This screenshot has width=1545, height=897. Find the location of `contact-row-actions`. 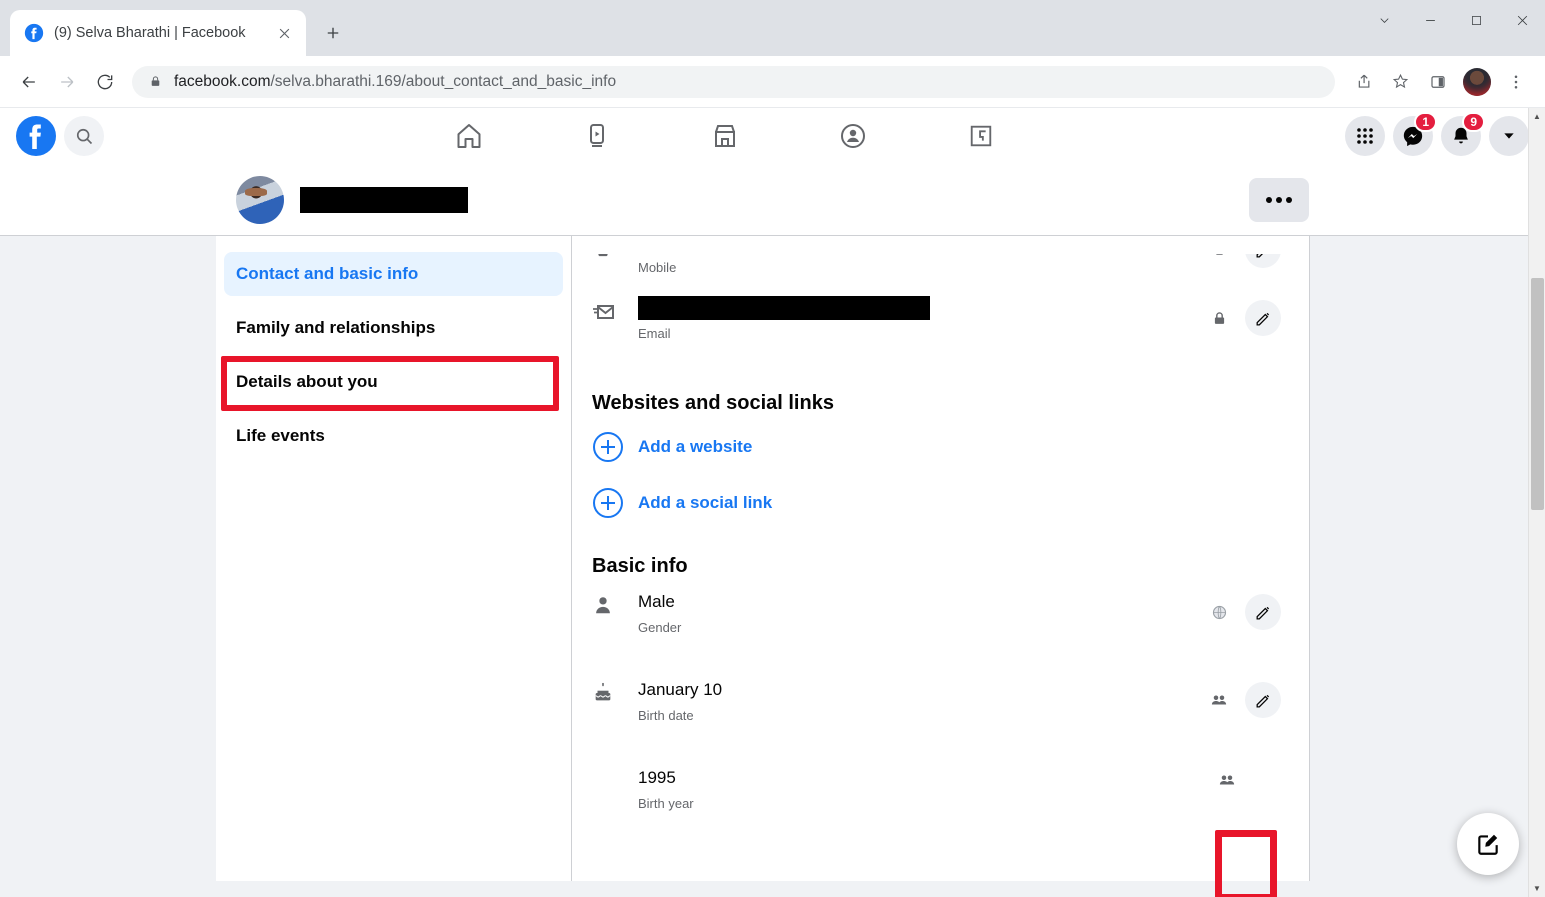

contact-row-actions is located at coordinates (1245, 261).